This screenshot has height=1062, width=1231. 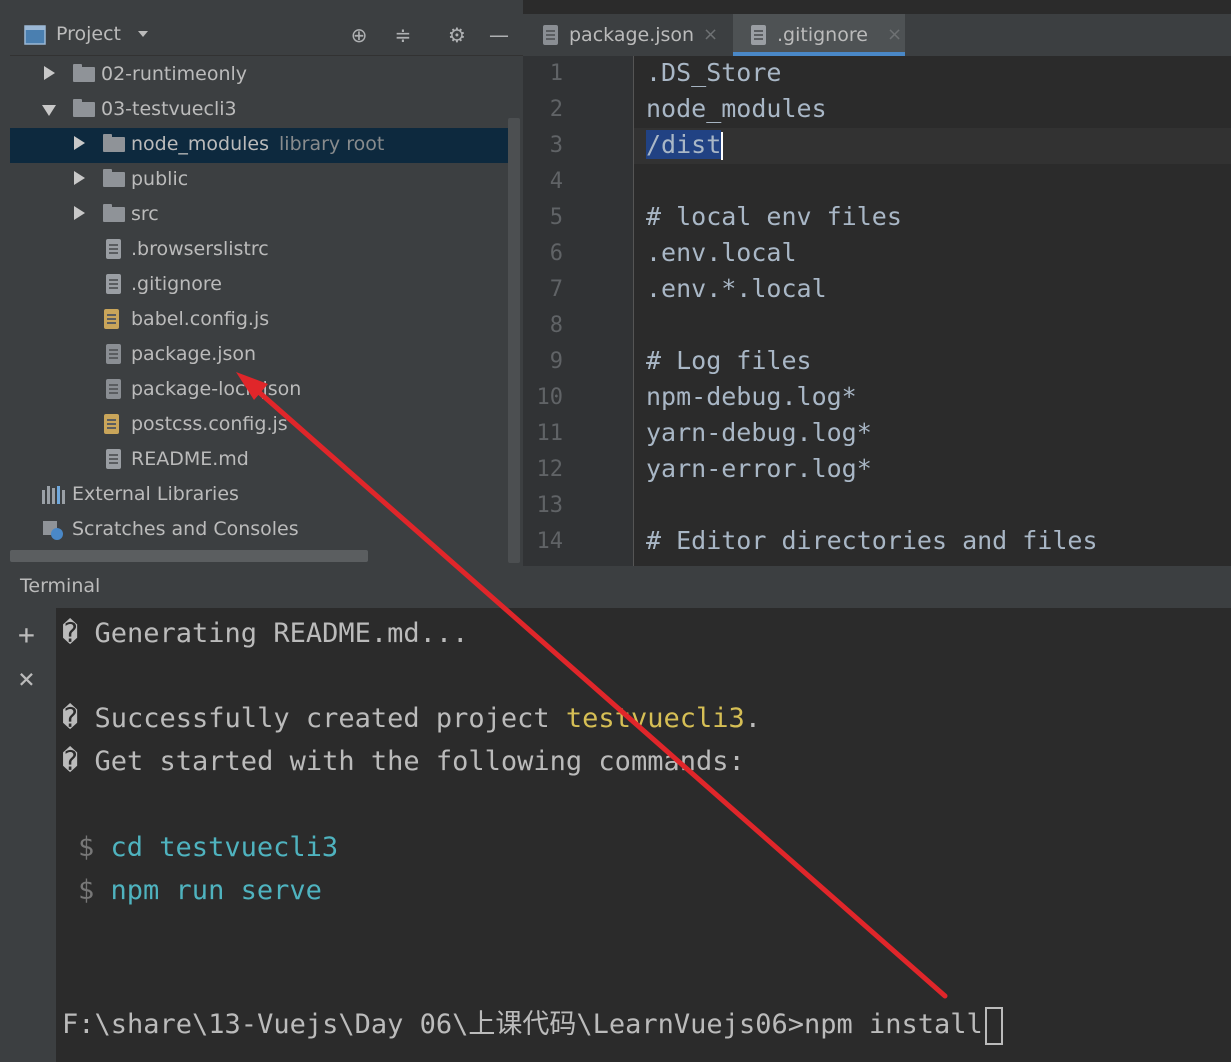 What do you see at coordinates (314, 718) in the screenshot?
I see `terminal-text: � Successfully created project` at bounding box center [314, 718].